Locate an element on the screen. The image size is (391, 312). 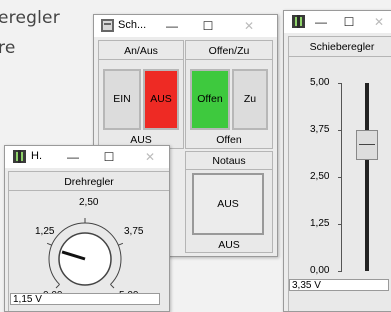
aus-button: AUS is located at coordinates (161, 99).